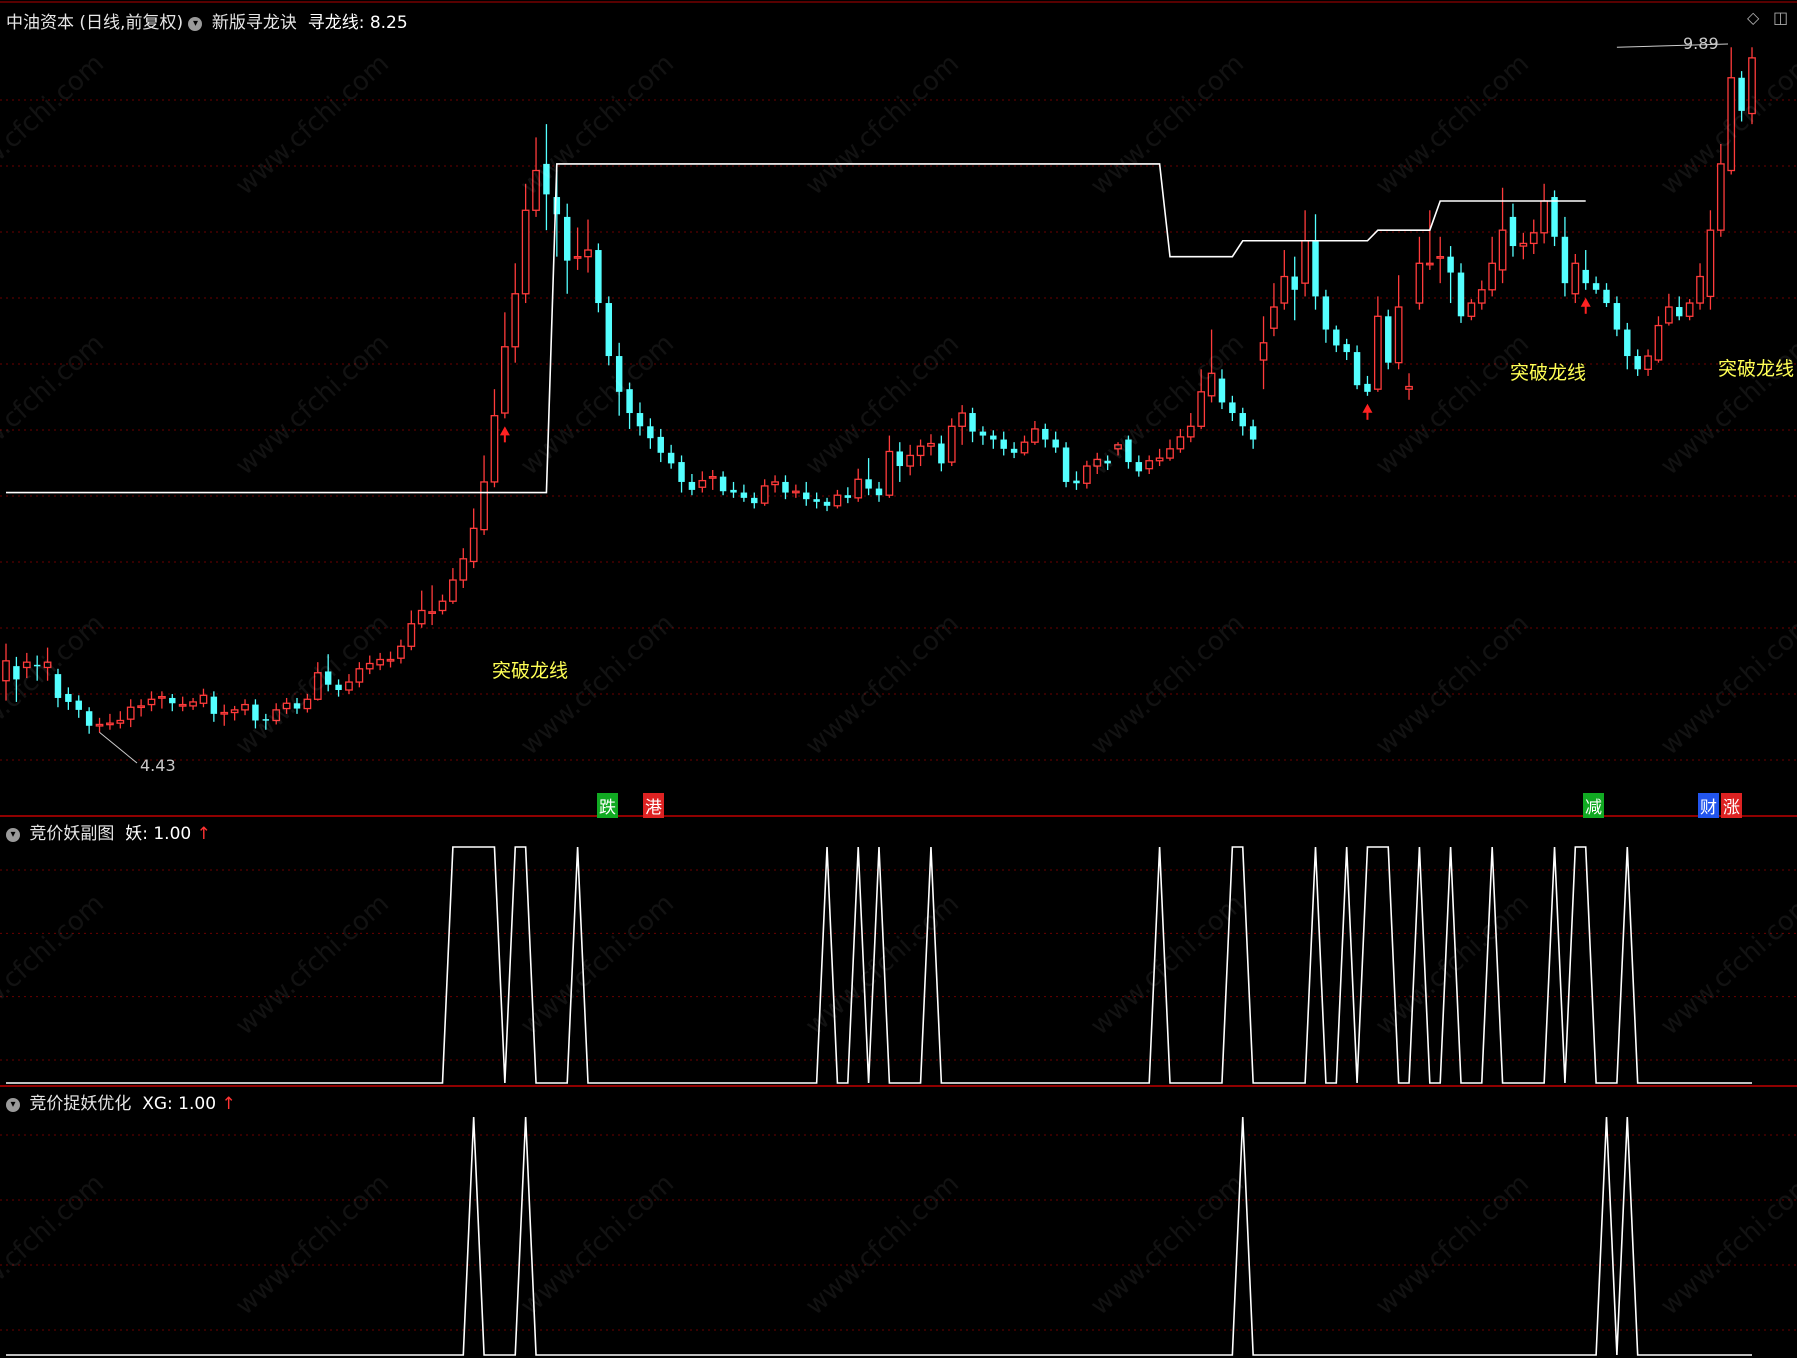 The image size is (1797, 1358). I want to click on event-tag-cai: 财, so click(1708, 805).